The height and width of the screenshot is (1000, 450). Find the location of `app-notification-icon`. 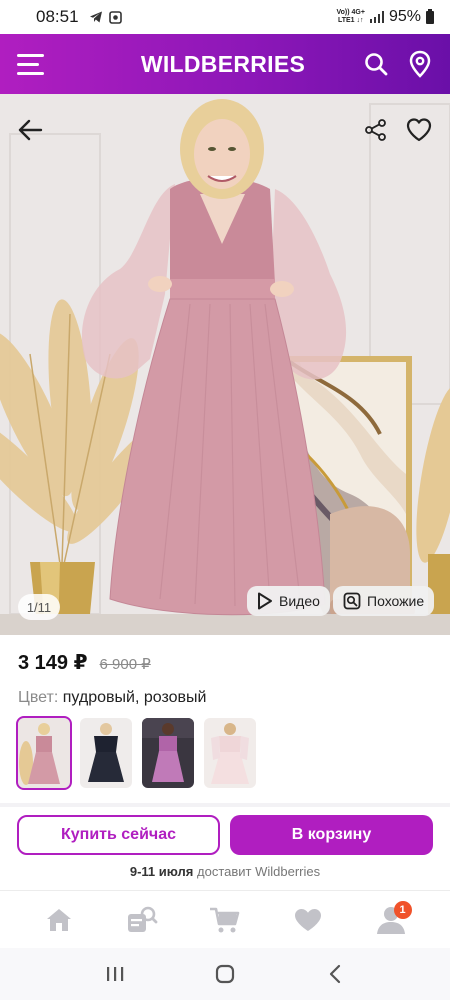

app-notification-icon is located at coordinates (115, 17).